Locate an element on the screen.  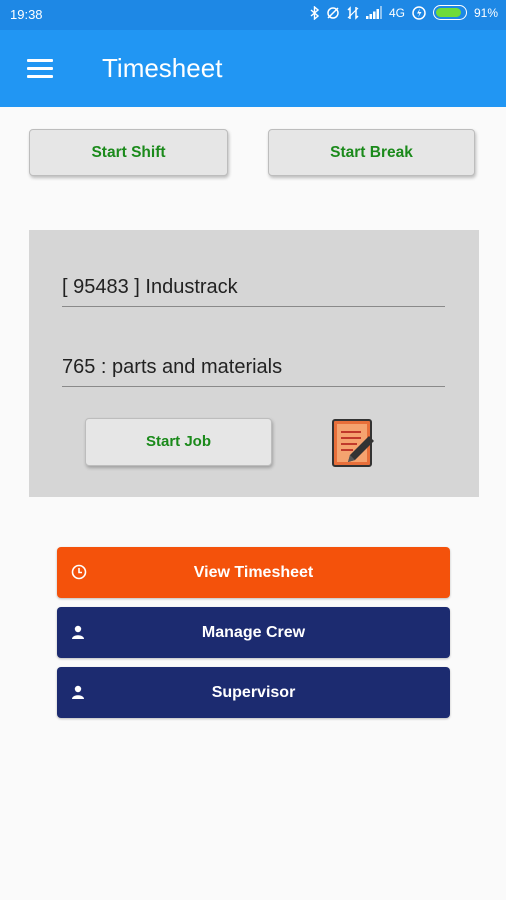
page-title: Timesheet is located at coordinates (162, 68).